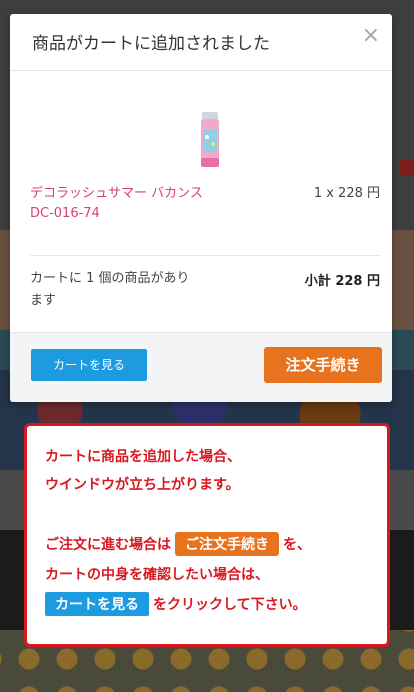 This screenshot has height=692, width=414. Describe the element at coordinates (371, 36) in the screenshot. I see `close-icon: ×` at that location.